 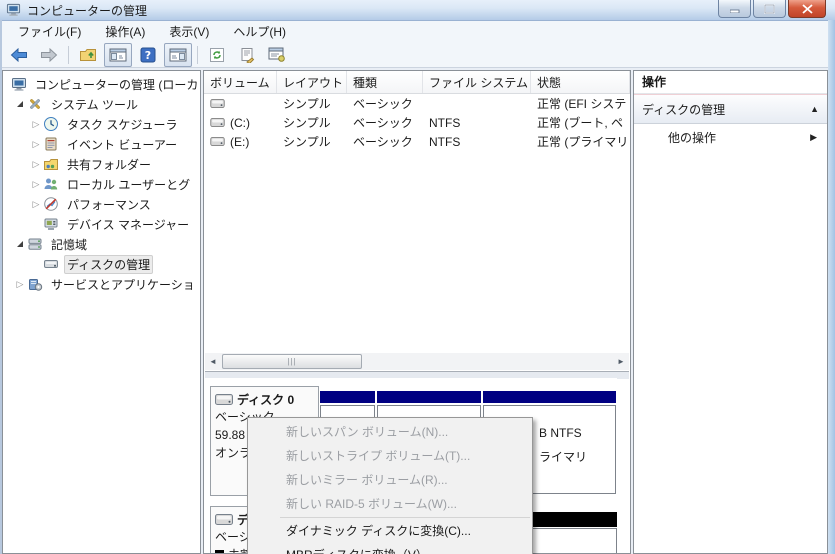 I want to click on tree-item-event-viewer: ▷ イベント ビューアー, so click(x=101, y=144).